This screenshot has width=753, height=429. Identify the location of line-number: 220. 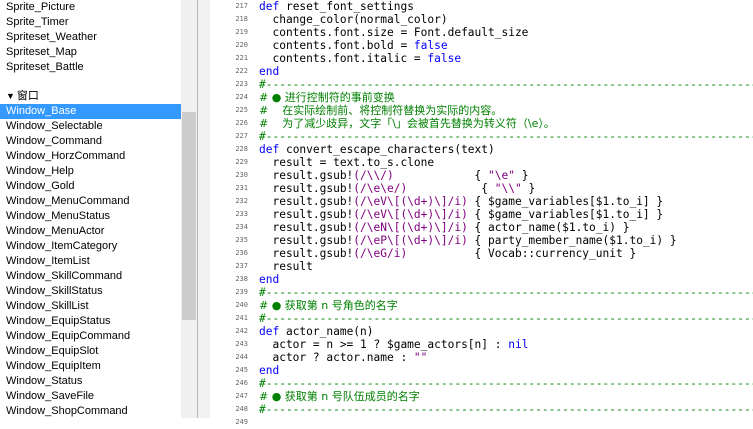
(241, 45).